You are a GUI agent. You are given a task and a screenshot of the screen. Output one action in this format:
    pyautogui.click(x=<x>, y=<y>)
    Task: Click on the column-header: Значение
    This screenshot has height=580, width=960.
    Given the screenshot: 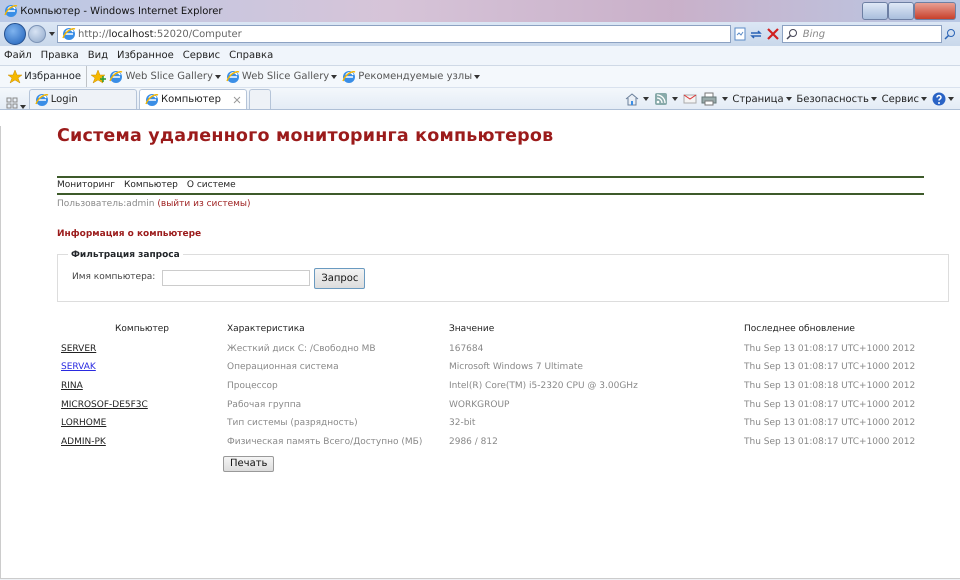 What is the action you would take?
    pyautogui.click(x=472, y=329)
    